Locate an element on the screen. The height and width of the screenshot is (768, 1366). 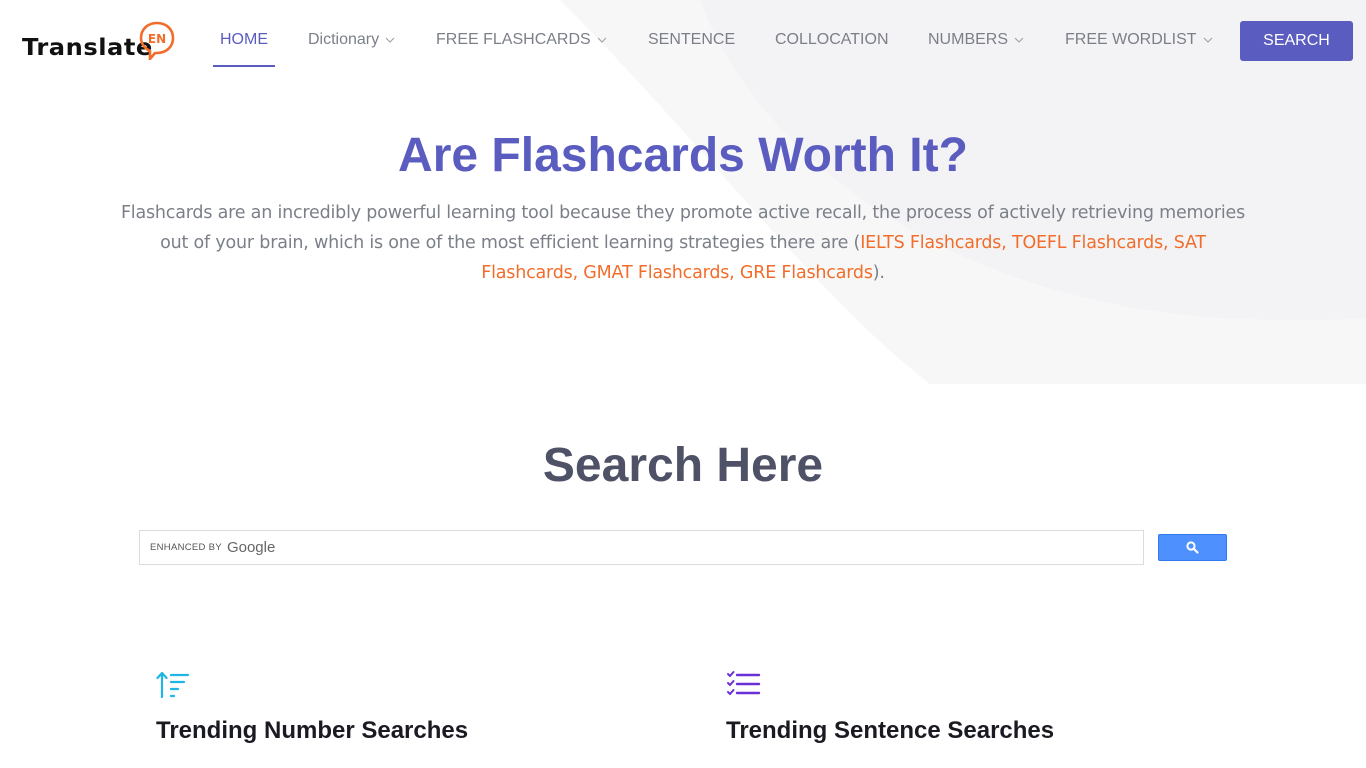
checklist-icon is located at coordinates (744, 683).